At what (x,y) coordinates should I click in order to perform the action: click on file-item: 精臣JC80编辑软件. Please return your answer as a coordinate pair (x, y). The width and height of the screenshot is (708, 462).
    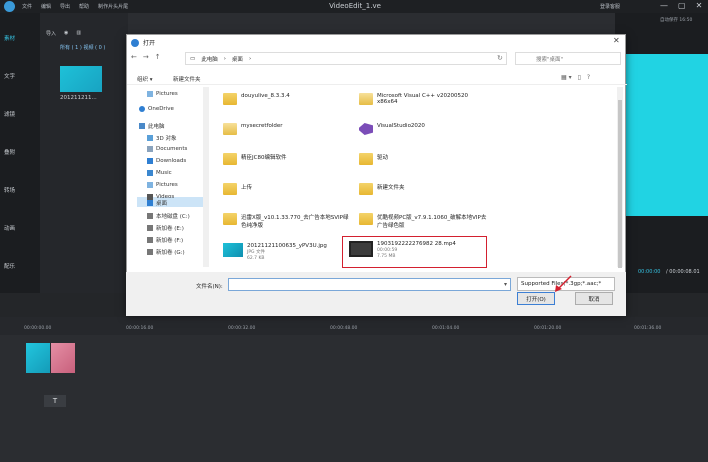
    Looking at the image, I should click on (288, 159).